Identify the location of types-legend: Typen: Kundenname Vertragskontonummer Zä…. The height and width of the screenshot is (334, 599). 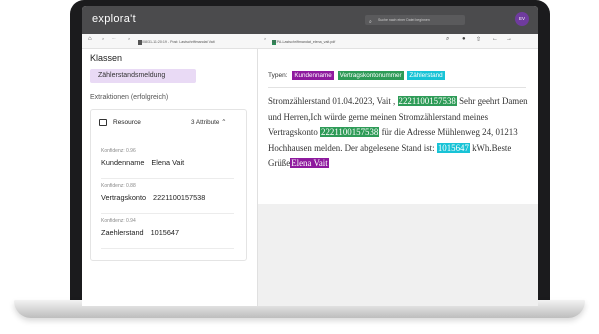
(357, 75).